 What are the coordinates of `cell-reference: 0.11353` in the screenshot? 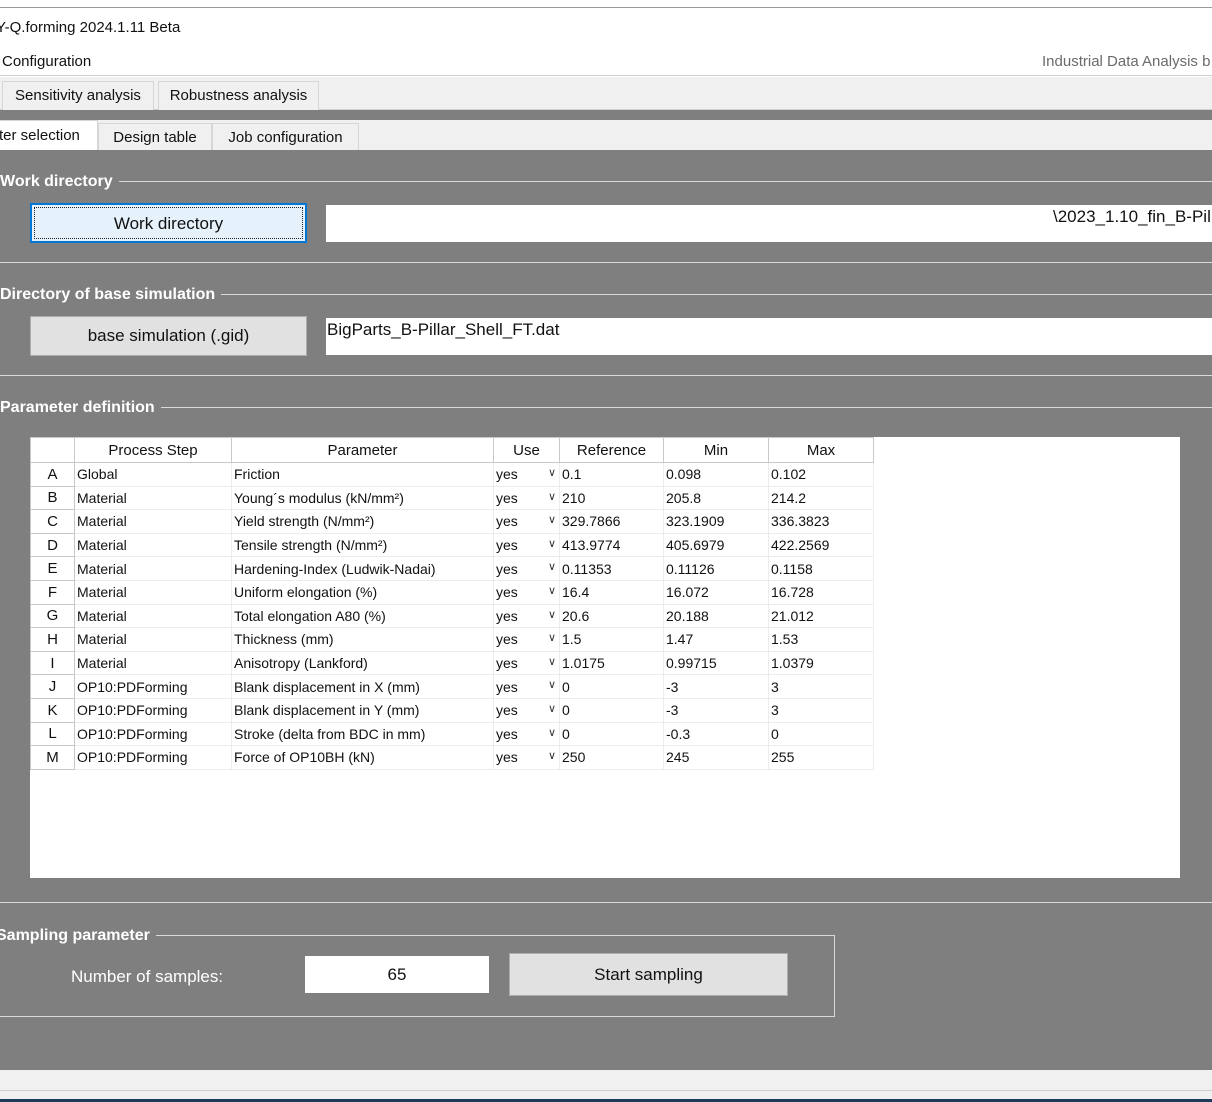 It's located at (611, 568).